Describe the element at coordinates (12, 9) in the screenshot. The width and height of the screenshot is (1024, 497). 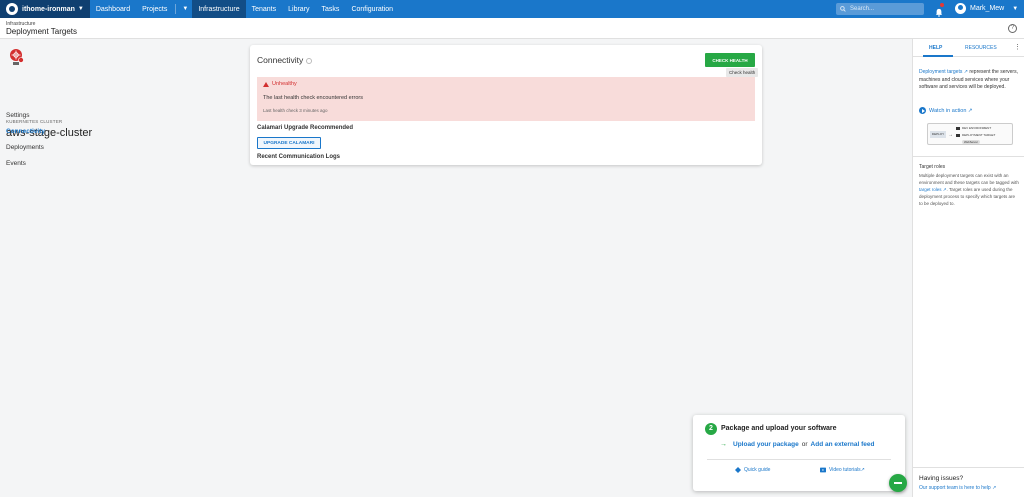
I see `space-logo-icon` at that location.